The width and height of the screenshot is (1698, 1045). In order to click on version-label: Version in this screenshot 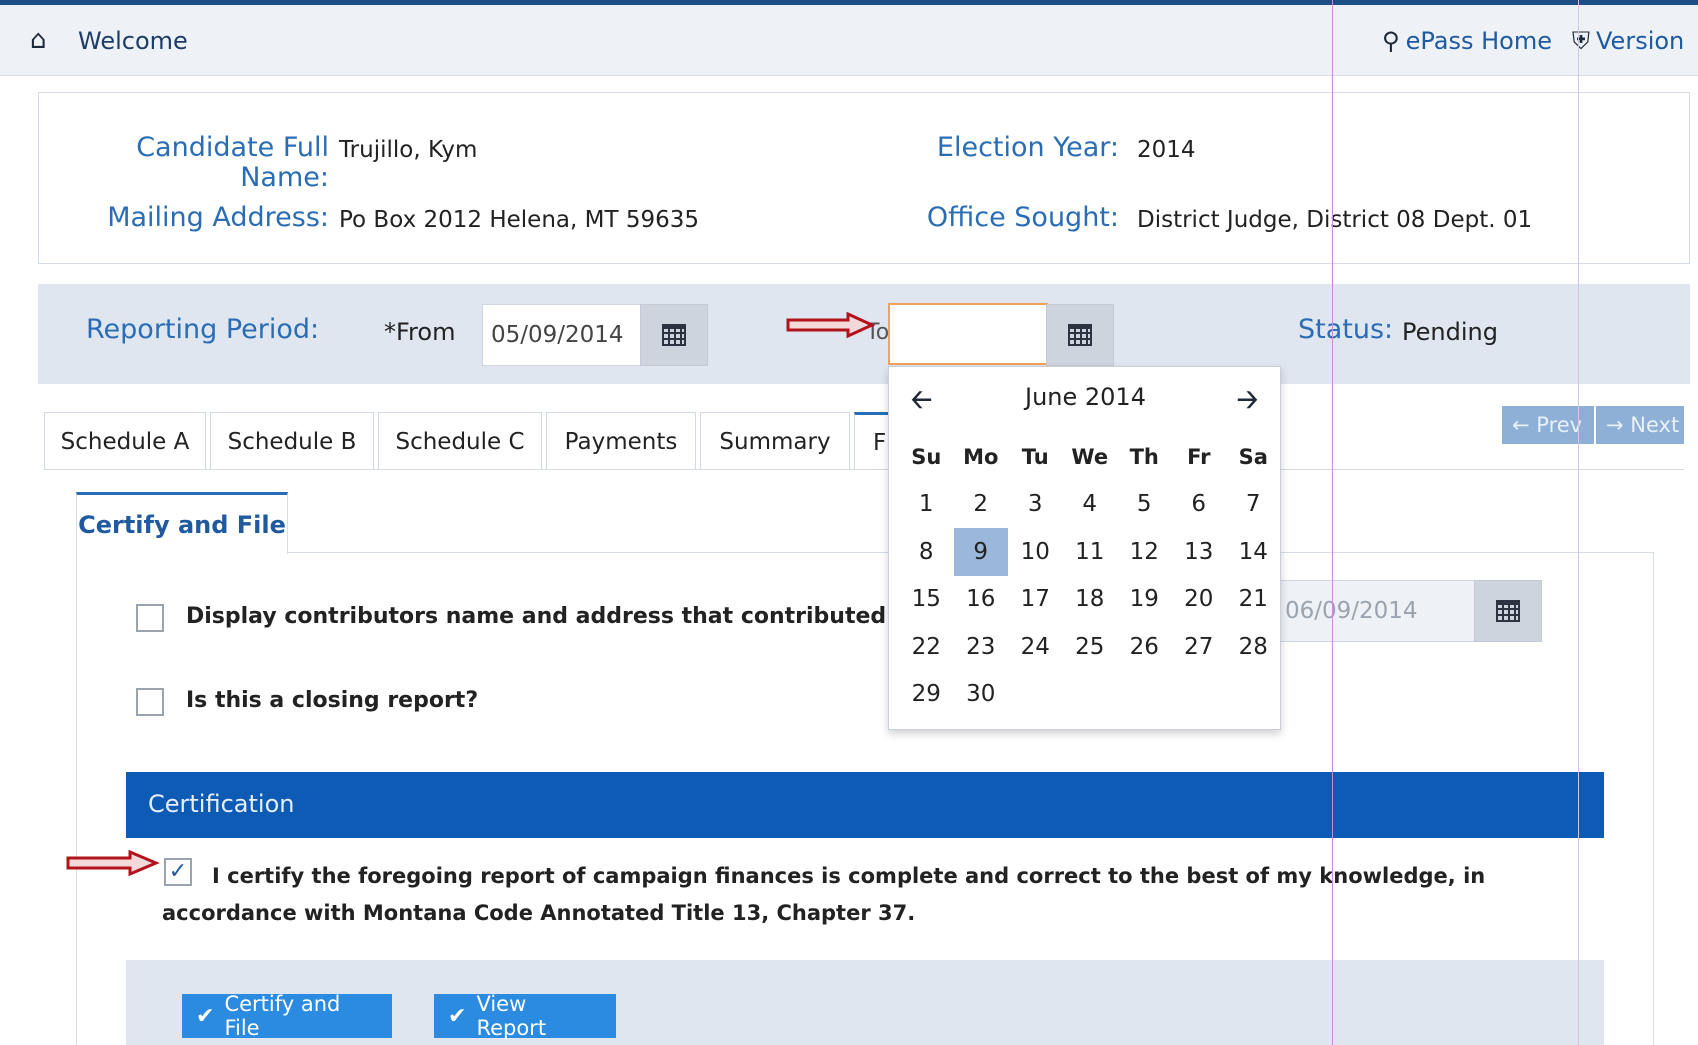, I will do `click(1640, 41)`.